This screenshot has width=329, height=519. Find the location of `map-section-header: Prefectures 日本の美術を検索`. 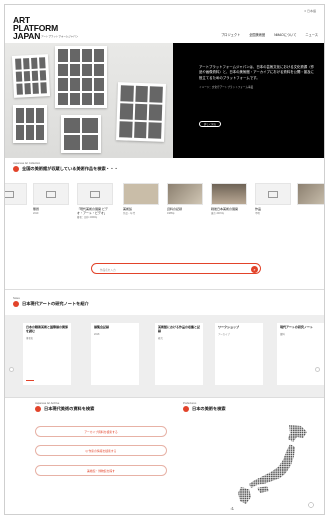

map-section-header: Prefectures 日本の美術を検索 is located at coordinates (248, 407).